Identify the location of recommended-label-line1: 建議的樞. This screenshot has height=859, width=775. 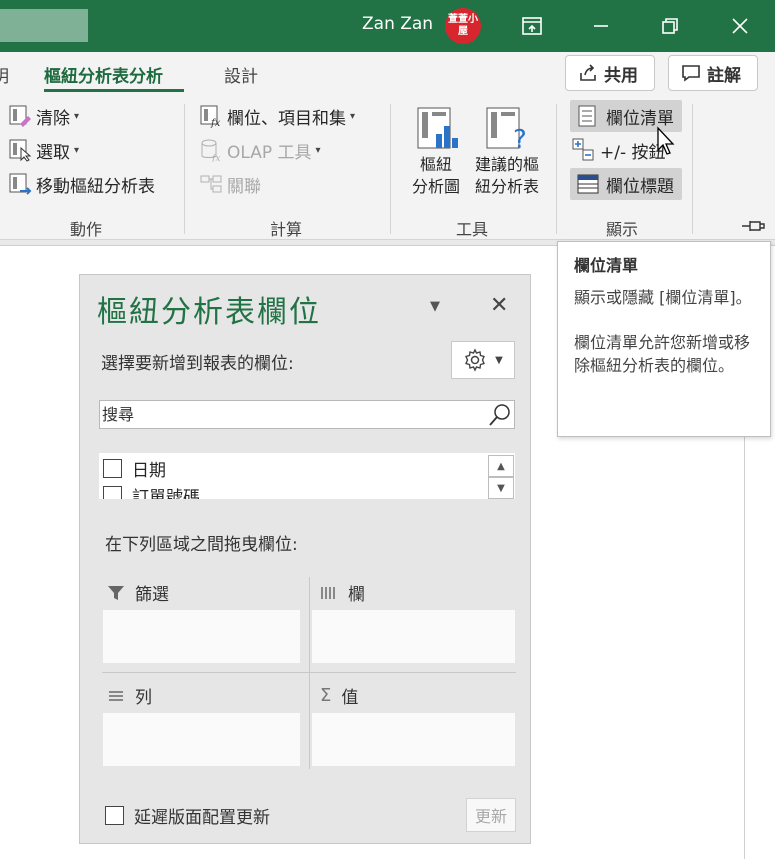
(506, 164).